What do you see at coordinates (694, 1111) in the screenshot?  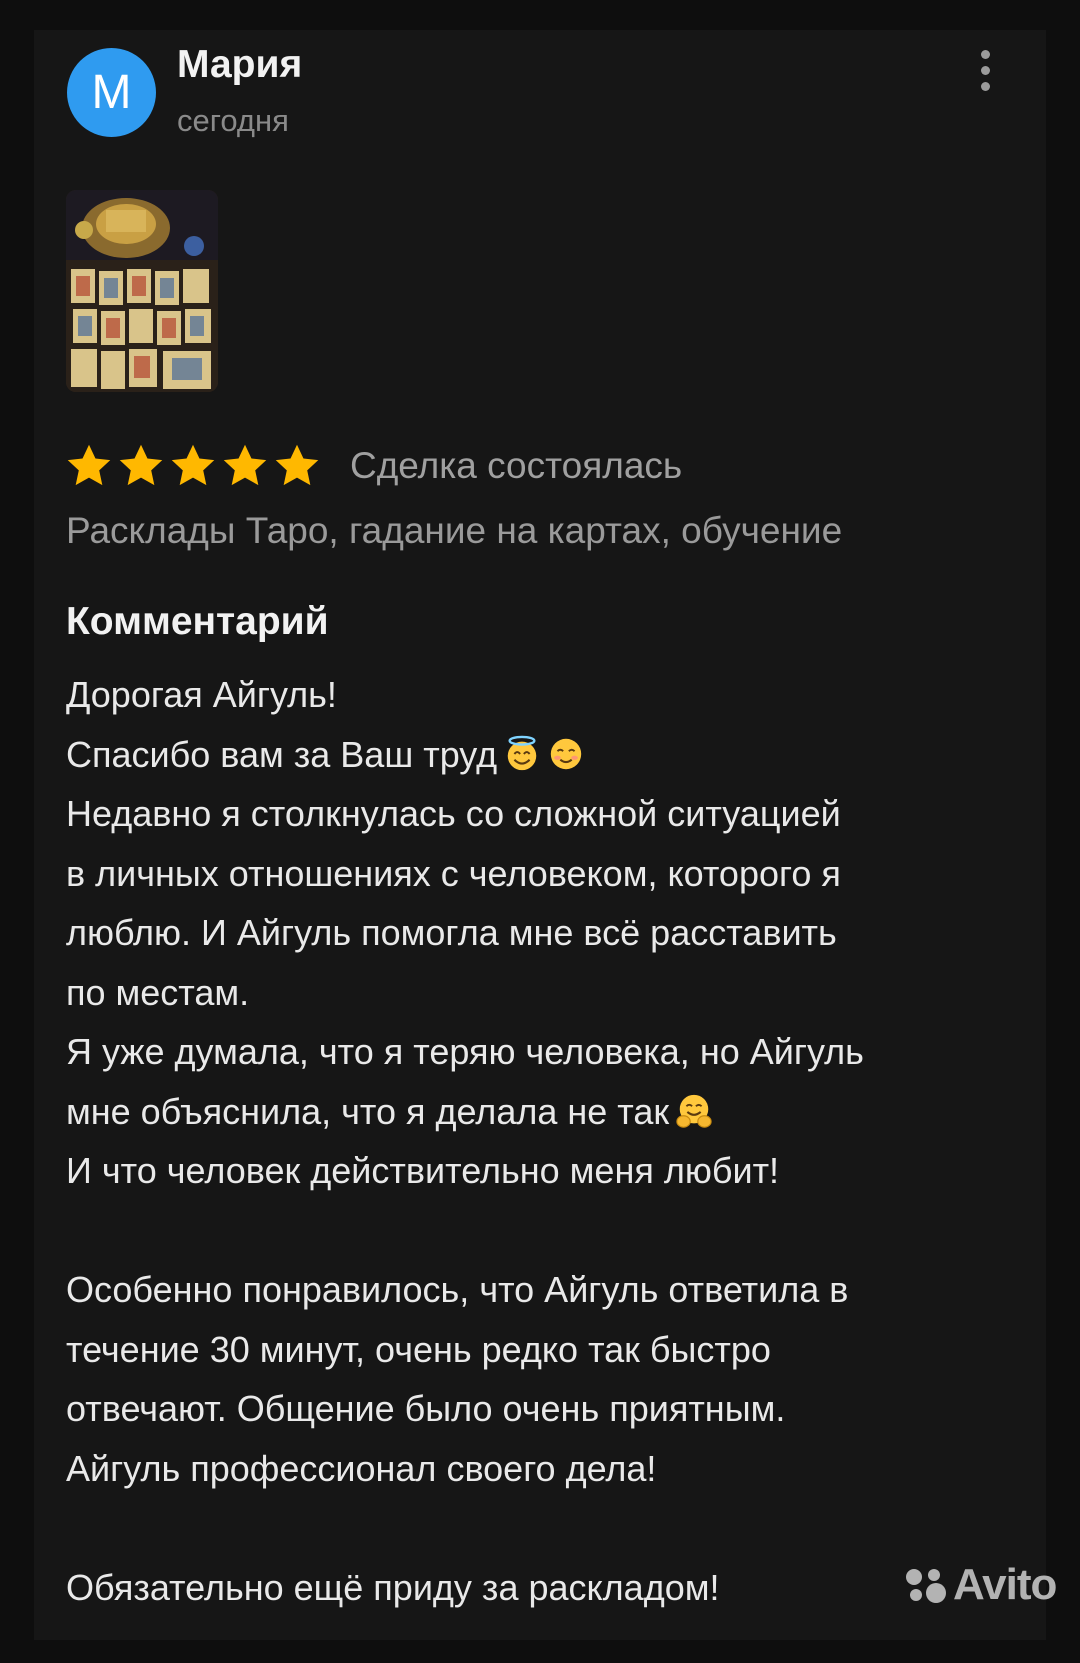 I see `hugging-face-emoji` at bounding box center [694, 1111].